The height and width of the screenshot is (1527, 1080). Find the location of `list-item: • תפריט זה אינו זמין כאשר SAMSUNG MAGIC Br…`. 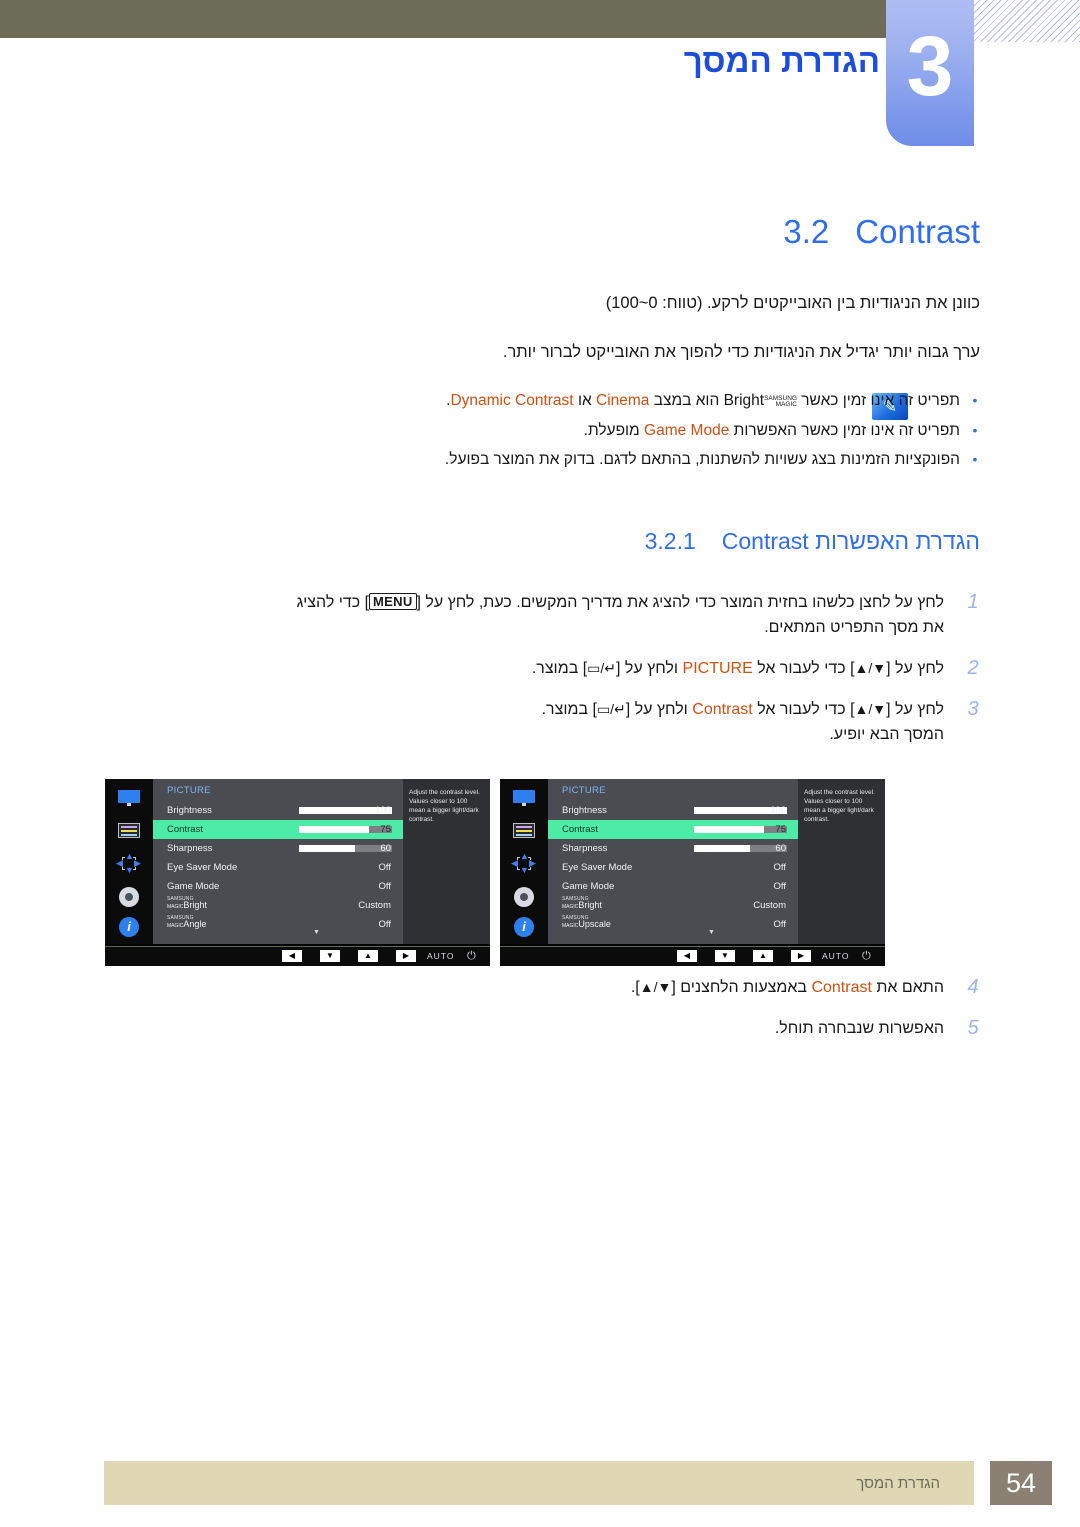

list-item: • תפריט זה אינו זמין כאשר SAMSUNG MAGIC Br… is located at coordinates (712, 401).